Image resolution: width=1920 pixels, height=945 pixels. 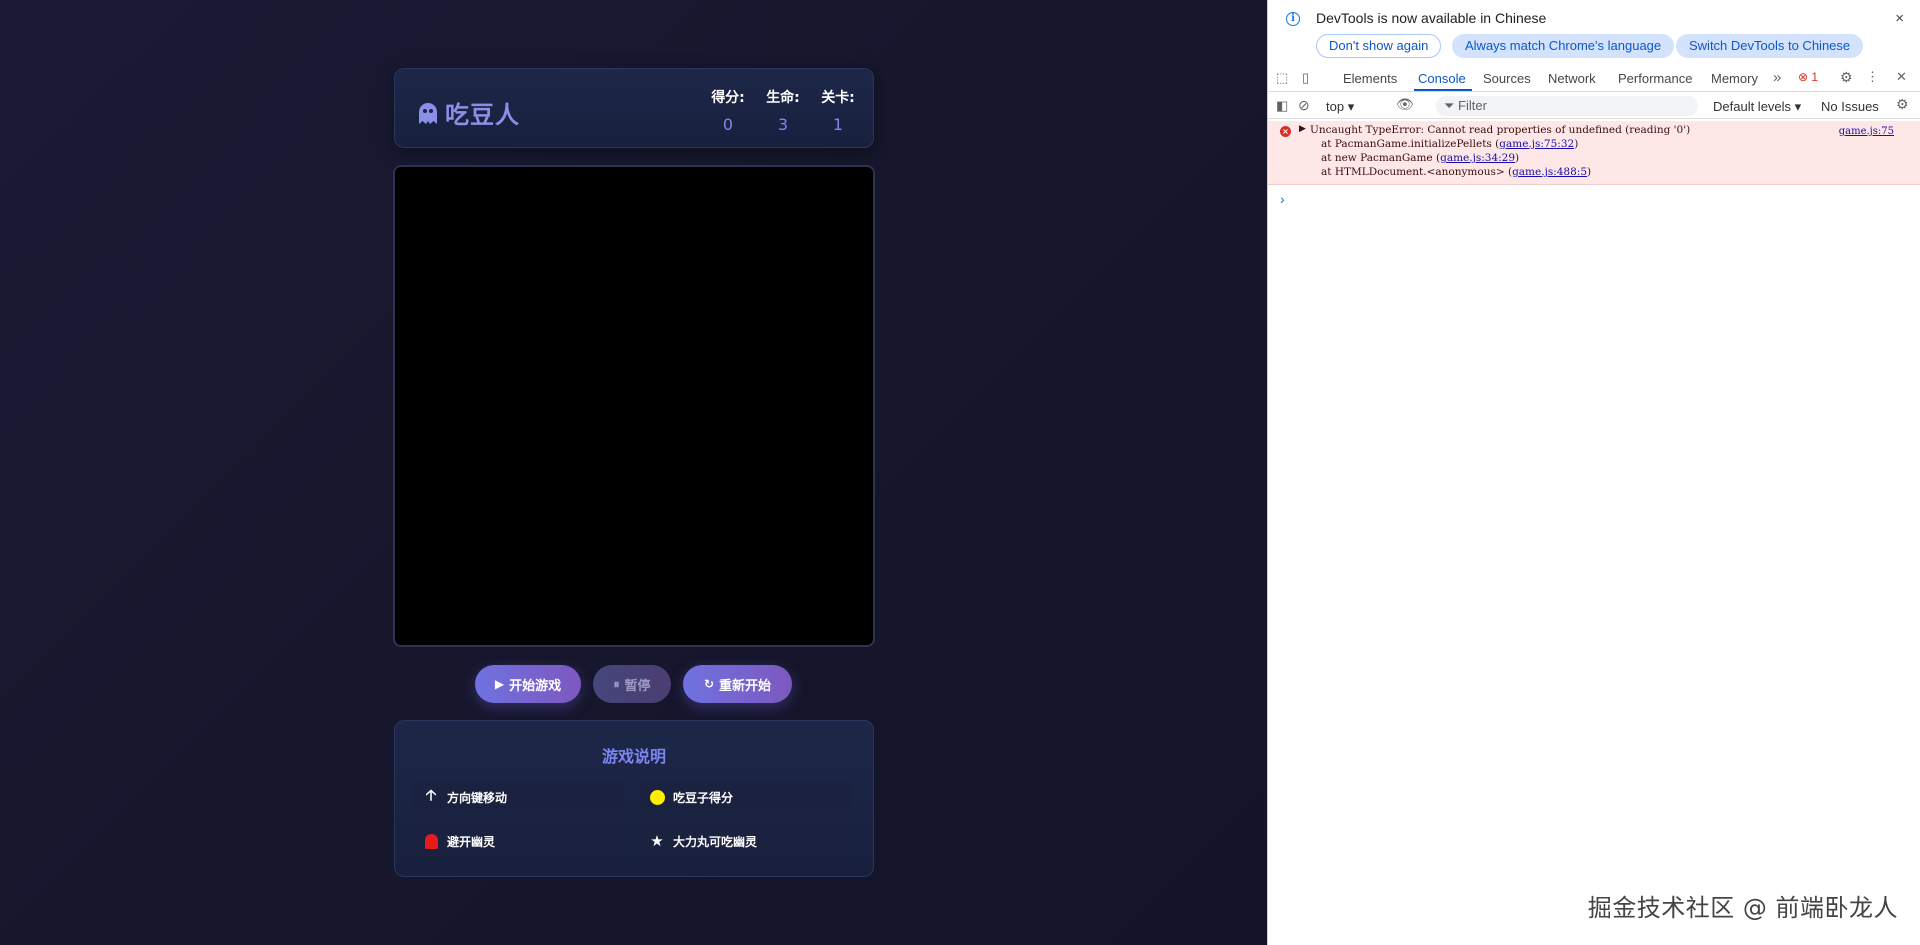 I want to click on game-title: 吃豆人, so click(x=482, y=115).